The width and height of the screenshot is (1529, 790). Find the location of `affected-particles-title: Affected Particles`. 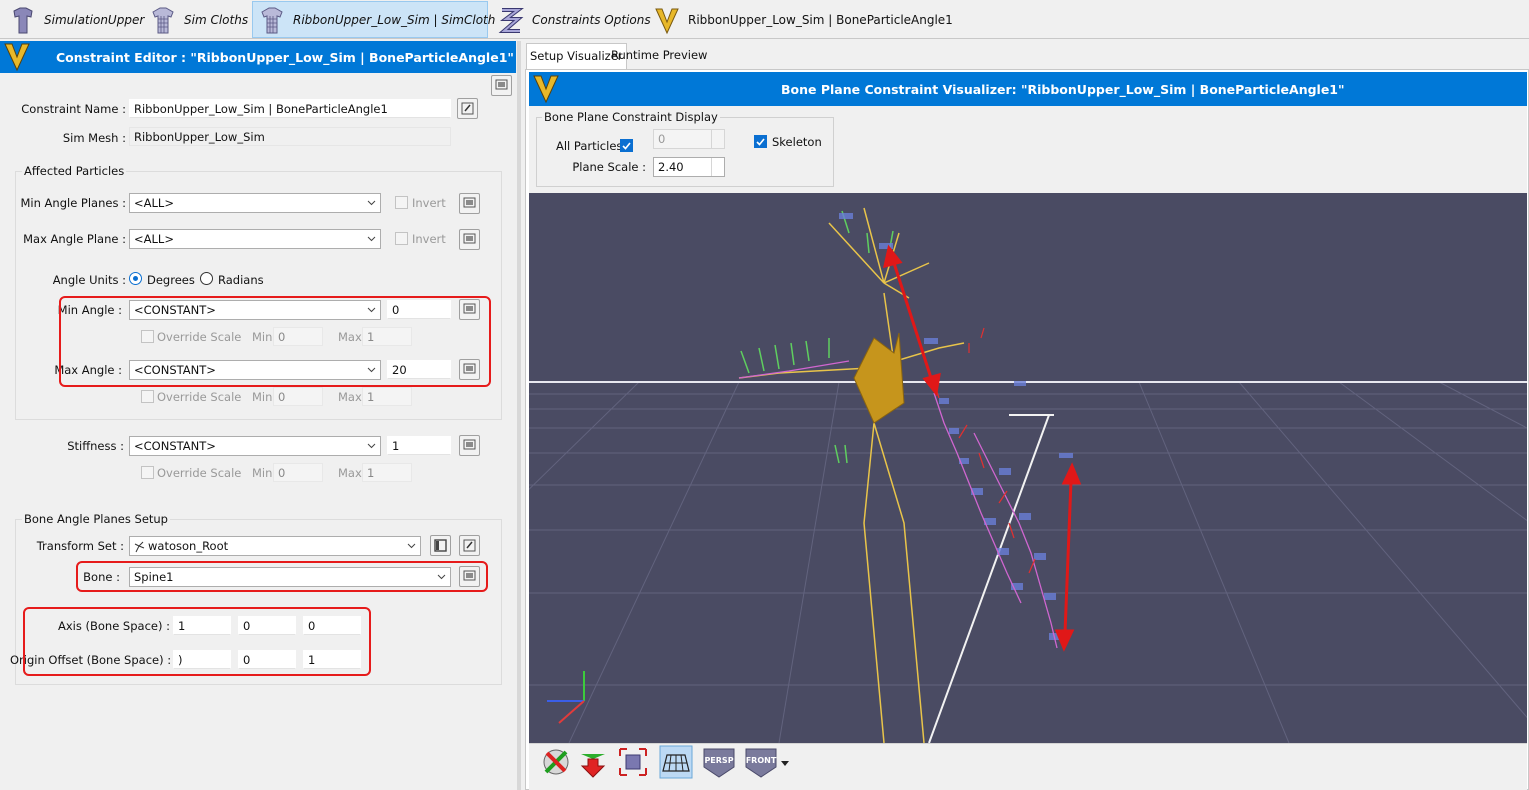

affected-particles-title: Affected Particles is located at coordinates (74, 171).